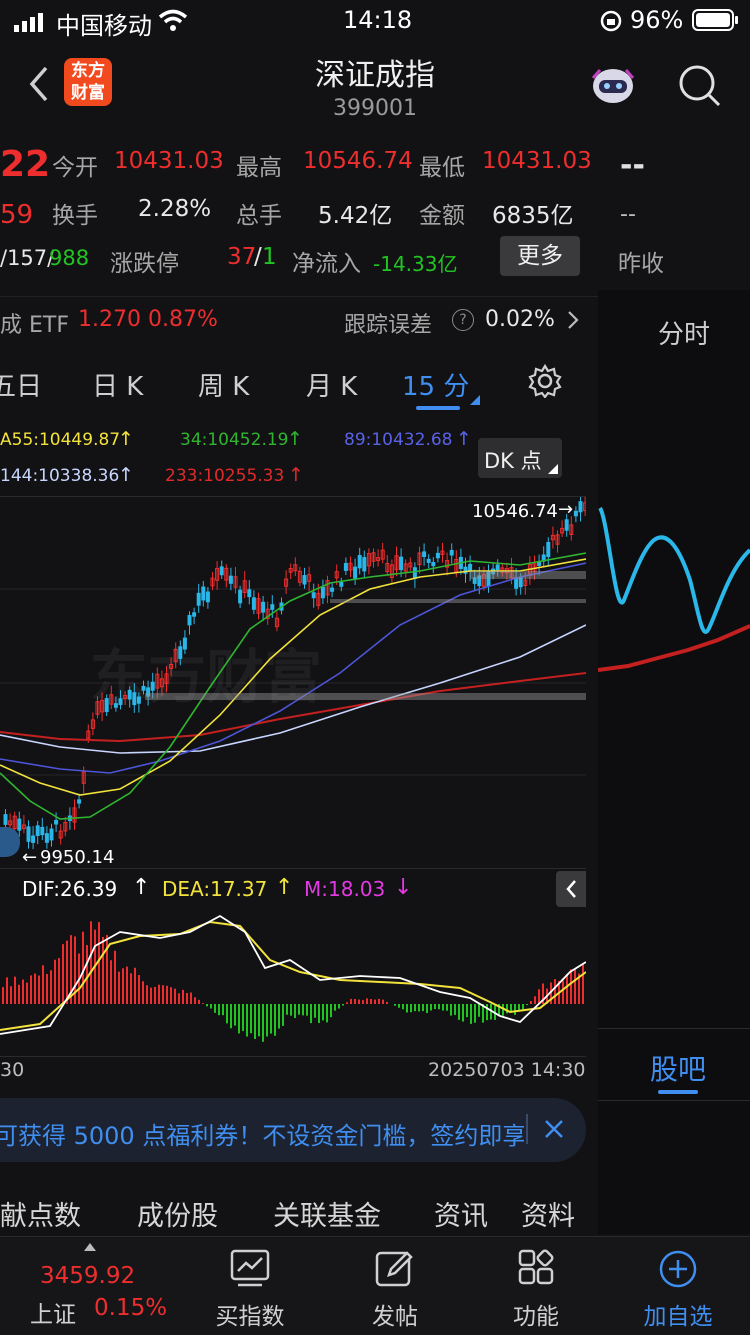 The width and height of the screenshot is (750, 1335). What do you see at coordinates (716, 23) in the screenshot?
I see `battery-icon` at bounding box center [716, 23].